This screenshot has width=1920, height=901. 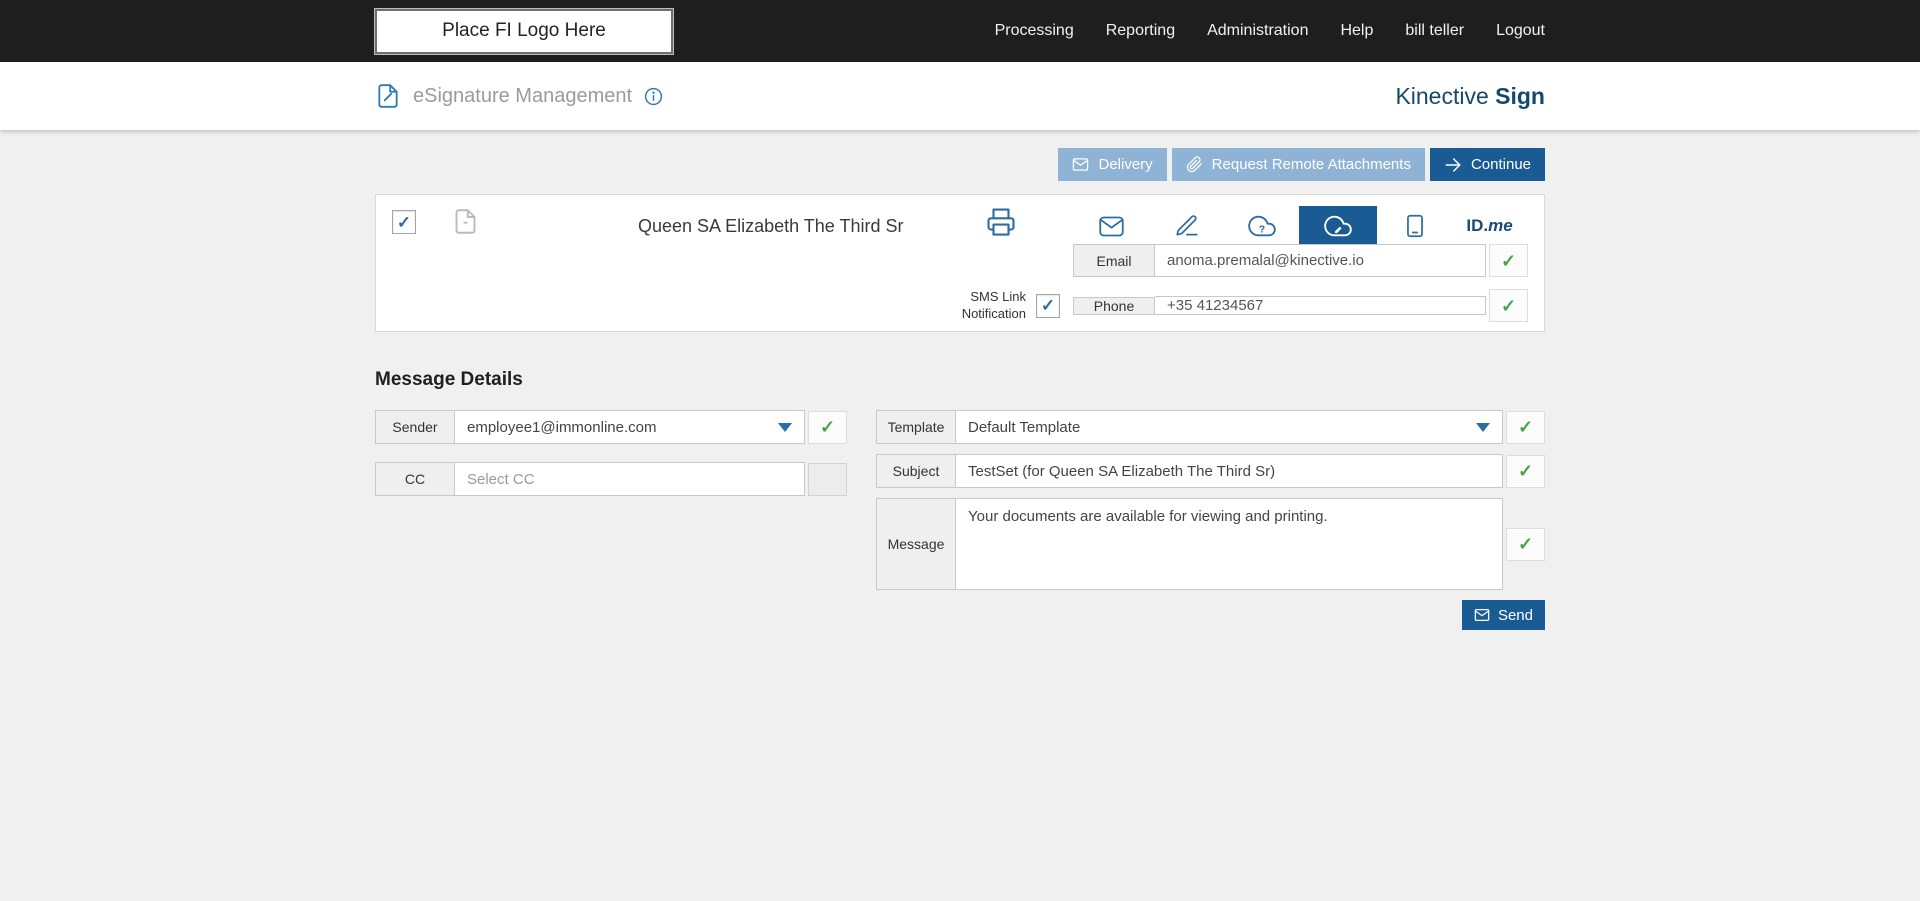 I want to click on cloud-signature-icon-selected, so click(x=1338, y=226).